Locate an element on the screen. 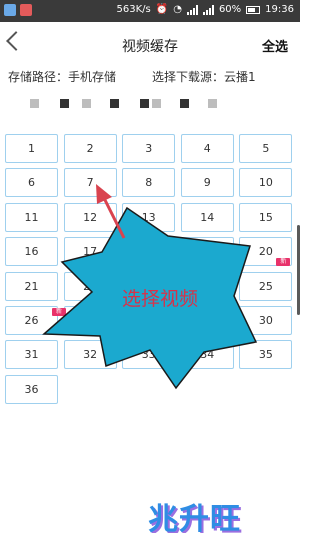 The width and height of the screenshot is (320, 533). episode-button: 14 is located at coordinates (207, 217).